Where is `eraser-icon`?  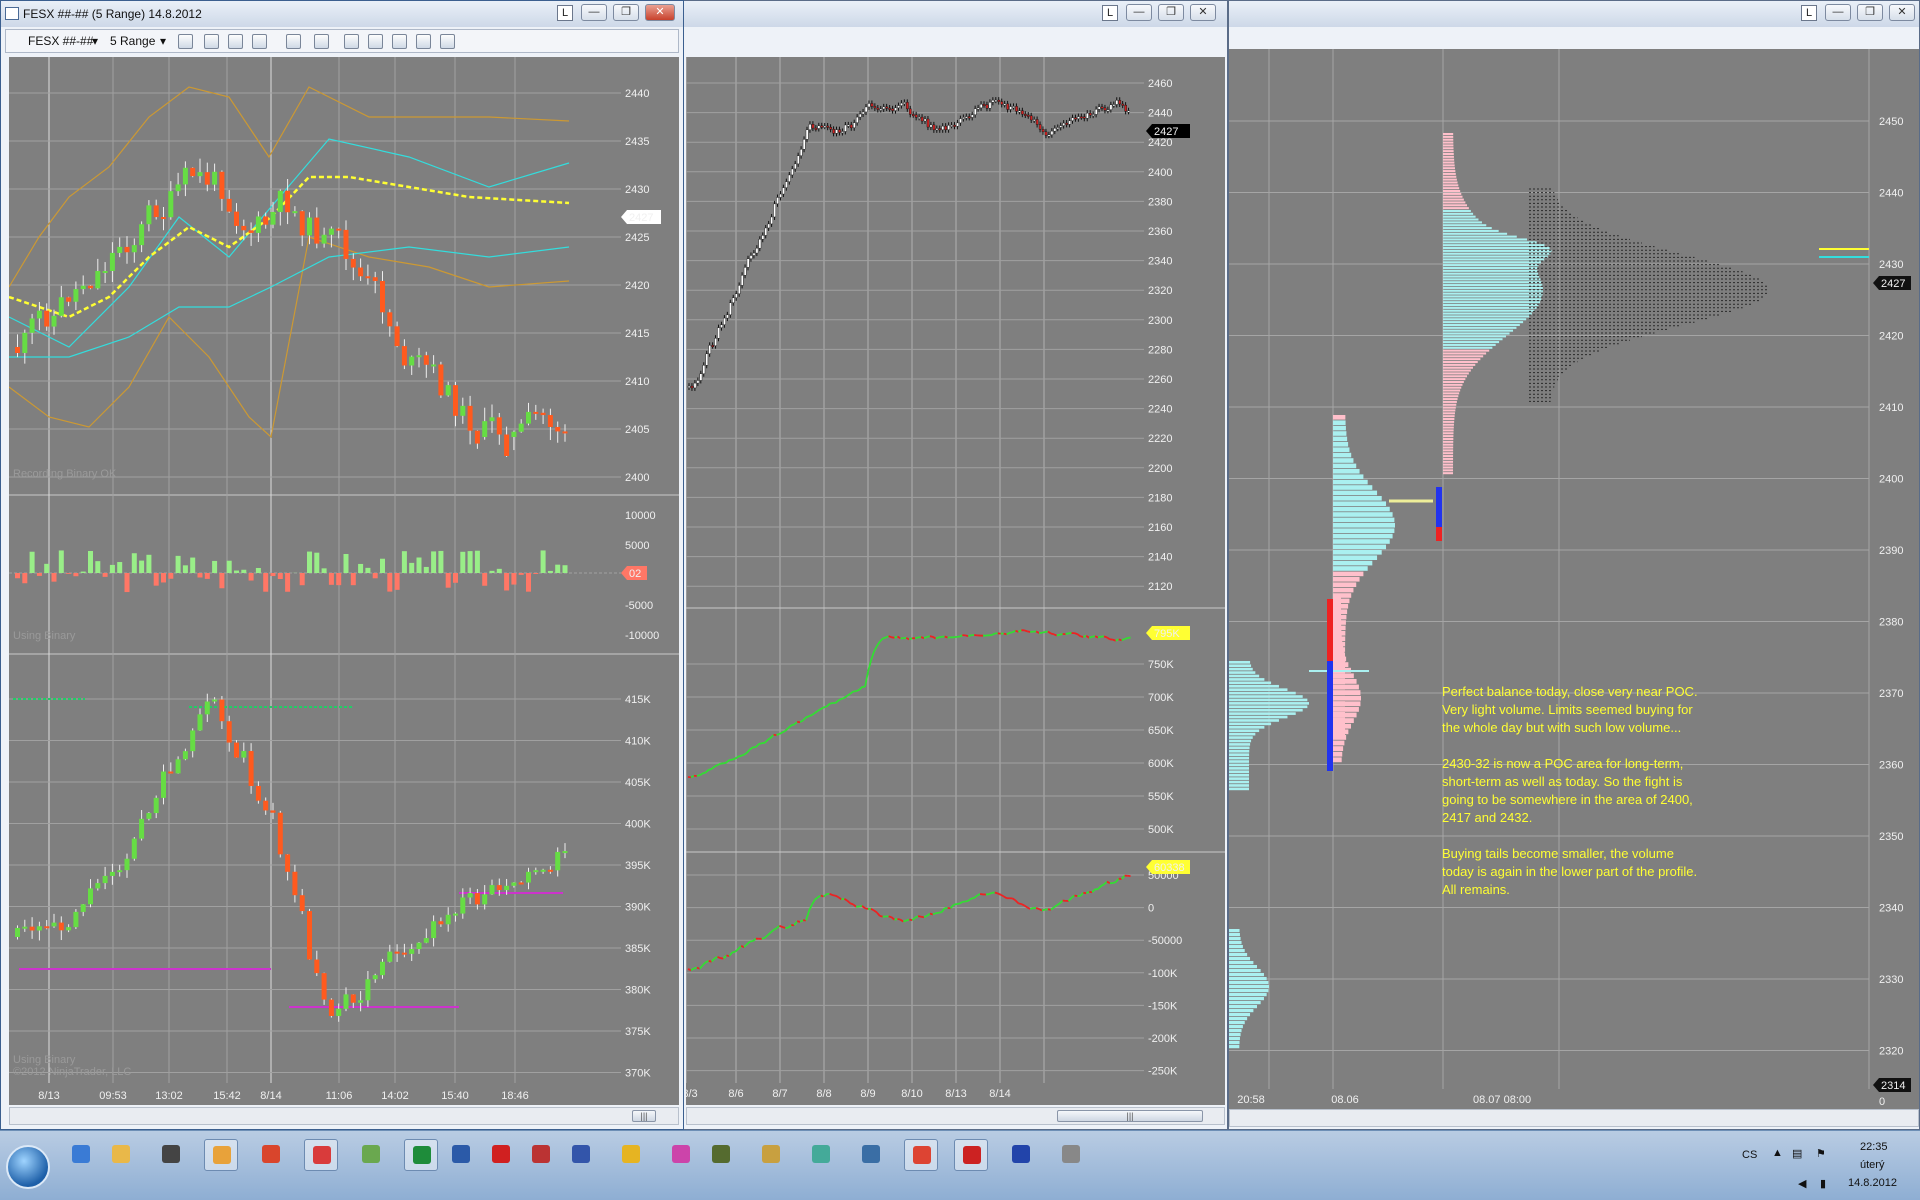 eraser-icon is located at coordinates (259, 41).